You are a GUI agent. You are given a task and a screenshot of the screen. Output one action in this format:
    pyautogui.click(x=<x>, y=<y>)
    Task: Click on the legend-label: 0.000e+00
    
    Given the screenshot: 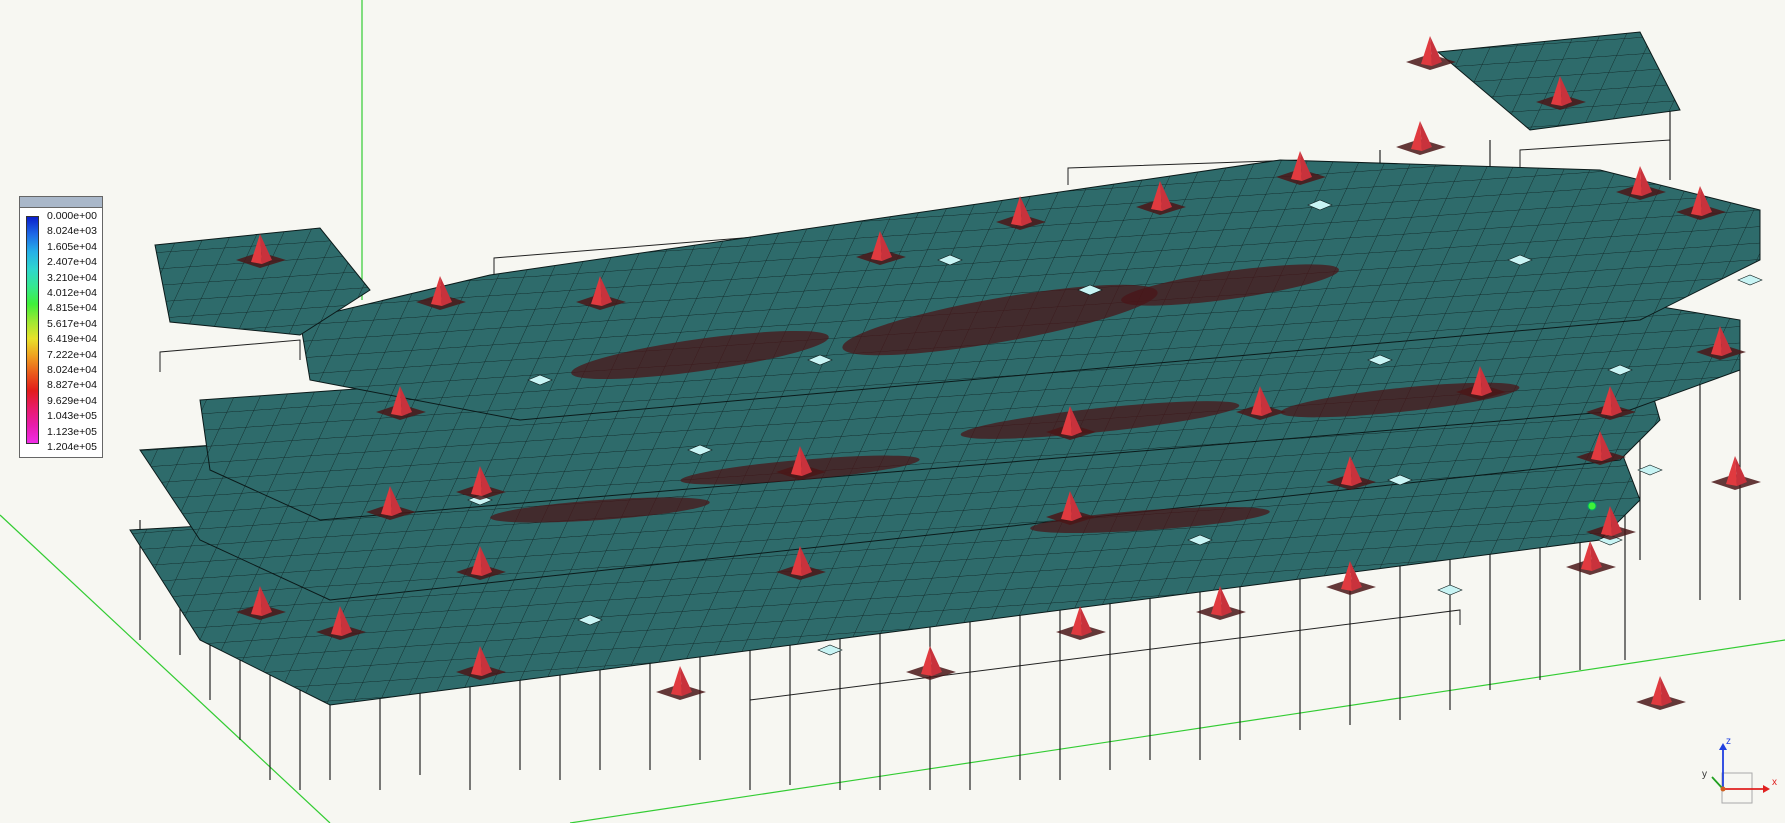 What is the action you would take?
    pyautogui.click(x=72, y=216)
    